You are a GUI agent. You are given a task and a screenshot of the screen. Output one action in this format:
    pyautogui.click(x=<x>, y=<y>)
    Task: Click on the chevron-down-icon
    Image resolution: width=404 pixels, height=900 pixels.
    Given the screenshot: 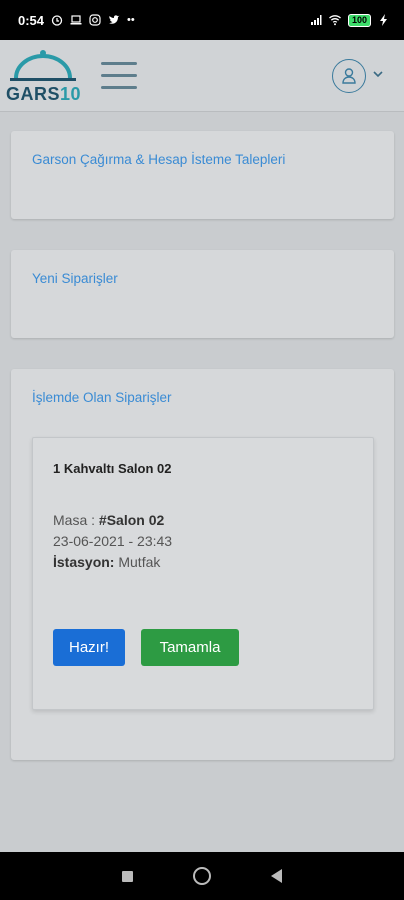 What is the action you would take?
    pyautogui.click(x=378, y=74)
    